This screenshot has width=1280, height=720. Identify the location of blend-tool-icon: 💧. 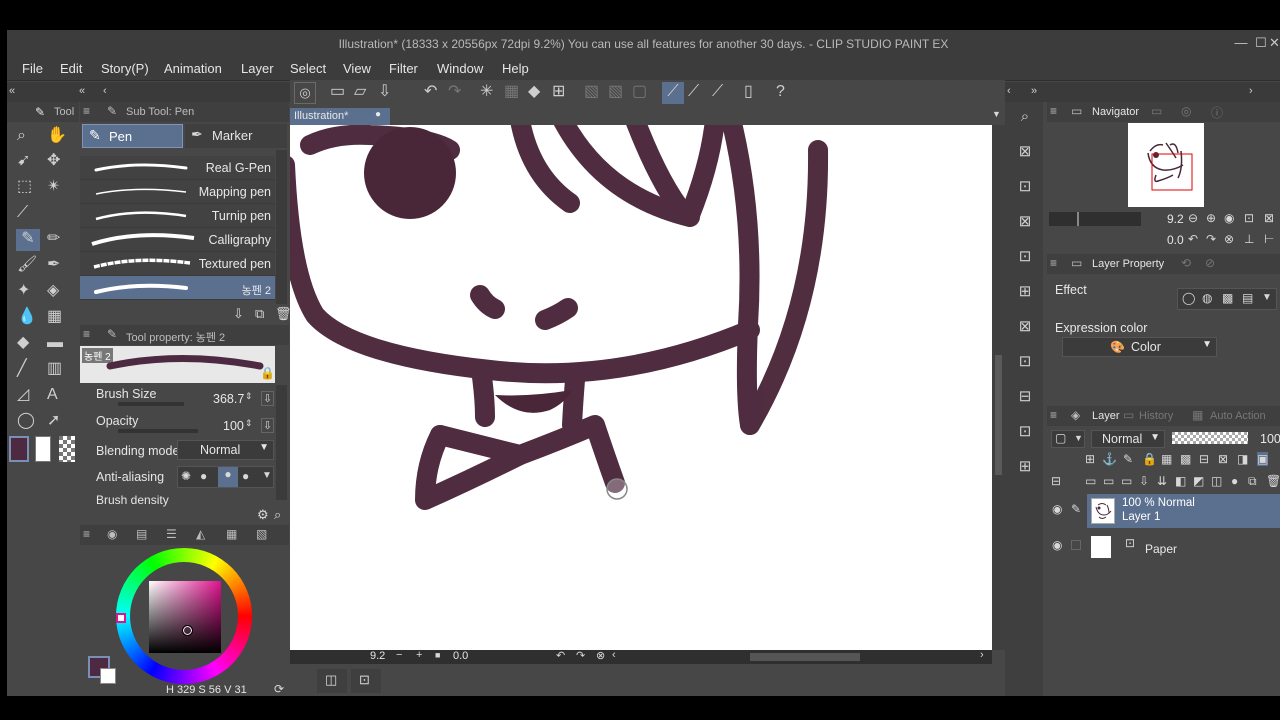
(27, 317).